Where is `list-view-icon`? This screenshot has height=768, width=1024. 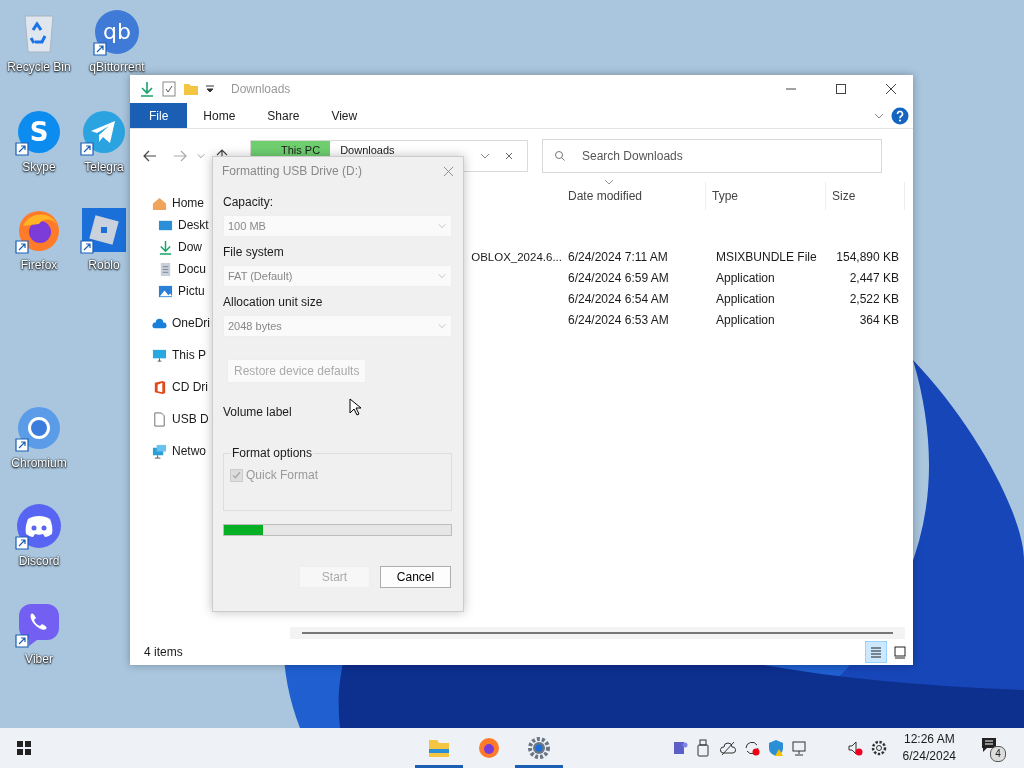
list-view-icon is located at coordinates (876, 652).